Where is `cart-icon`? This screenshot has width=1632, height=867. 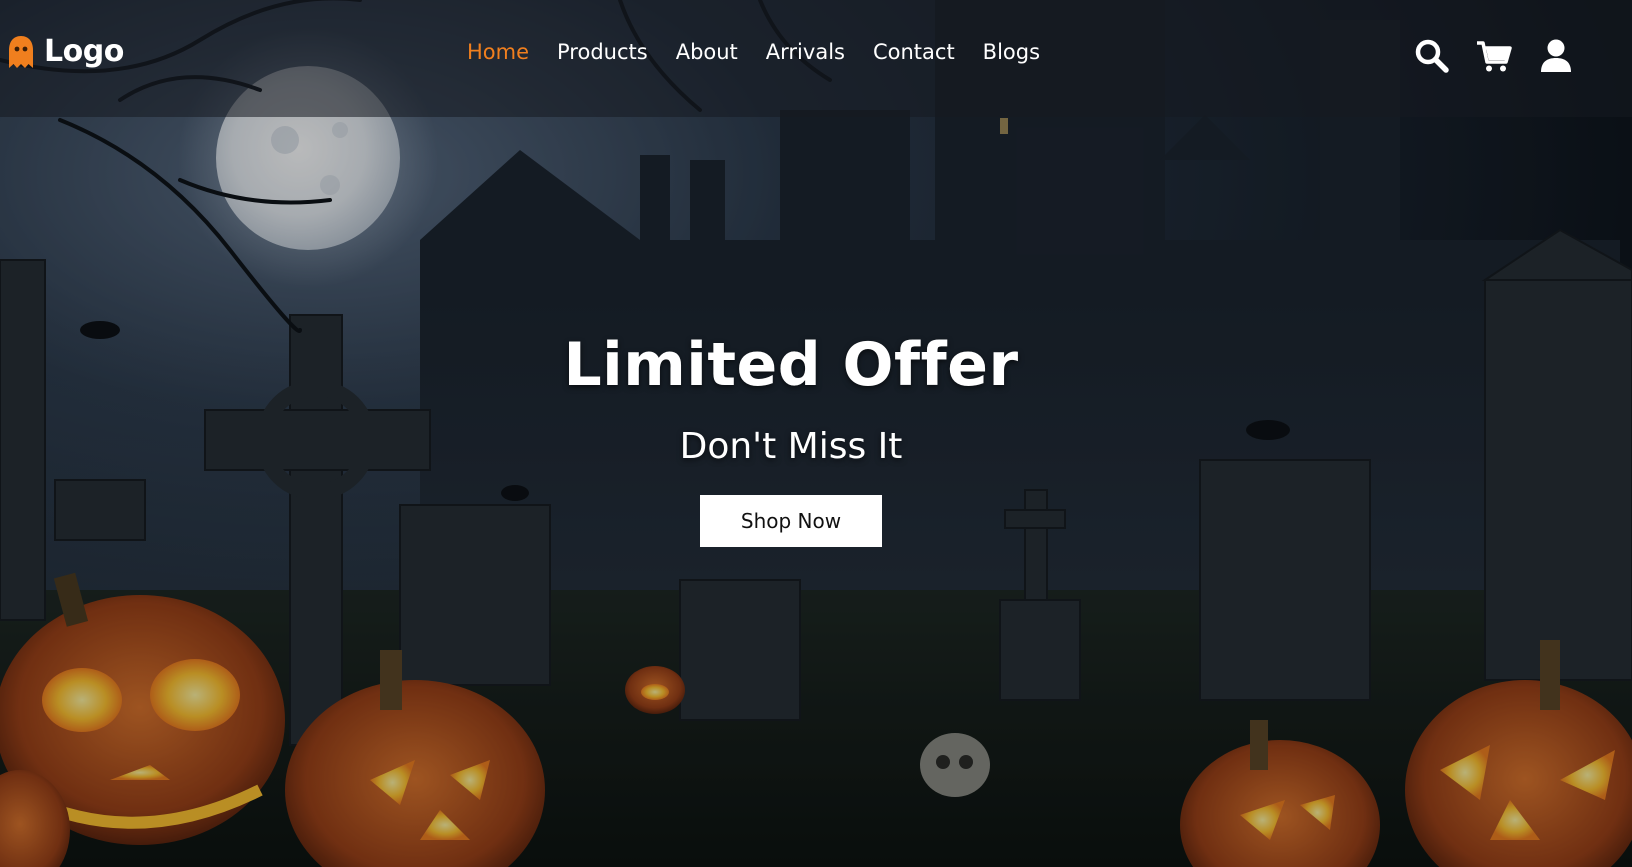 cart-icon is located at coordinates (1494, 56).